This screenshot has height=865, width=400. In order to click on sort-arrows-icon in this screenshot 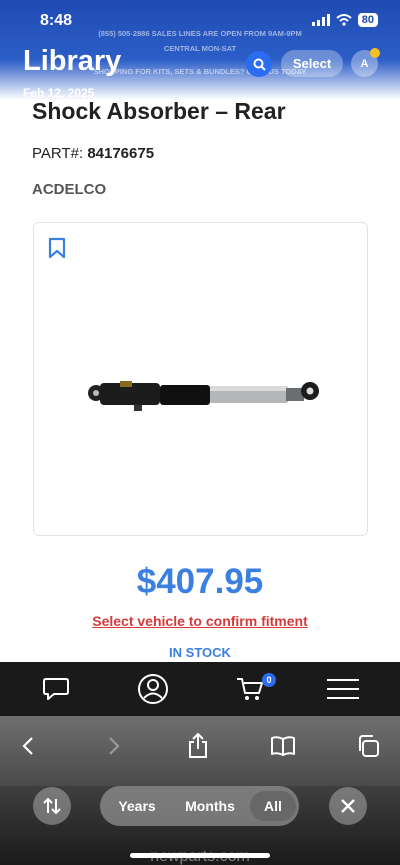, I will do `click(52, 806)`.